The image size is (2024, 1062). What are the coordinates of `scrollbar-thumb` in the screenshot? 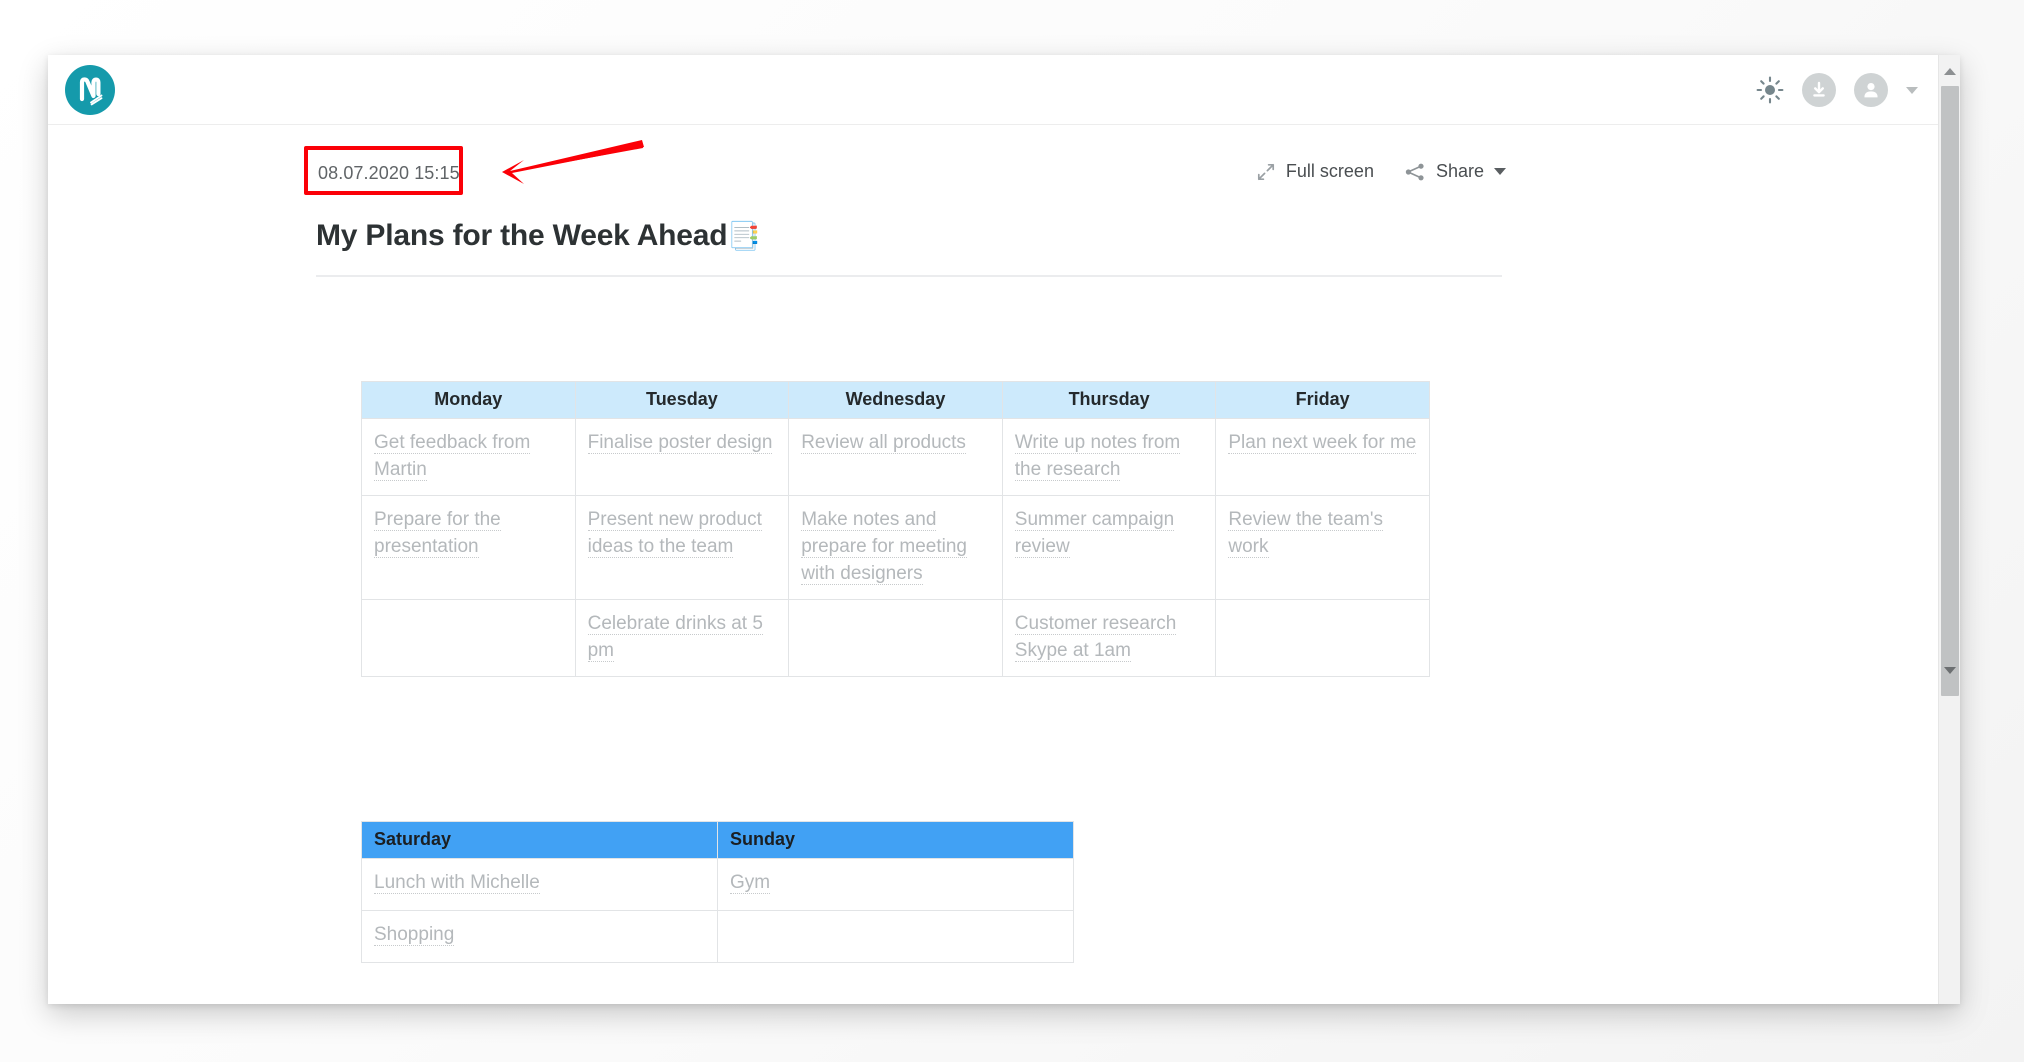 It's located at (1950, 391).